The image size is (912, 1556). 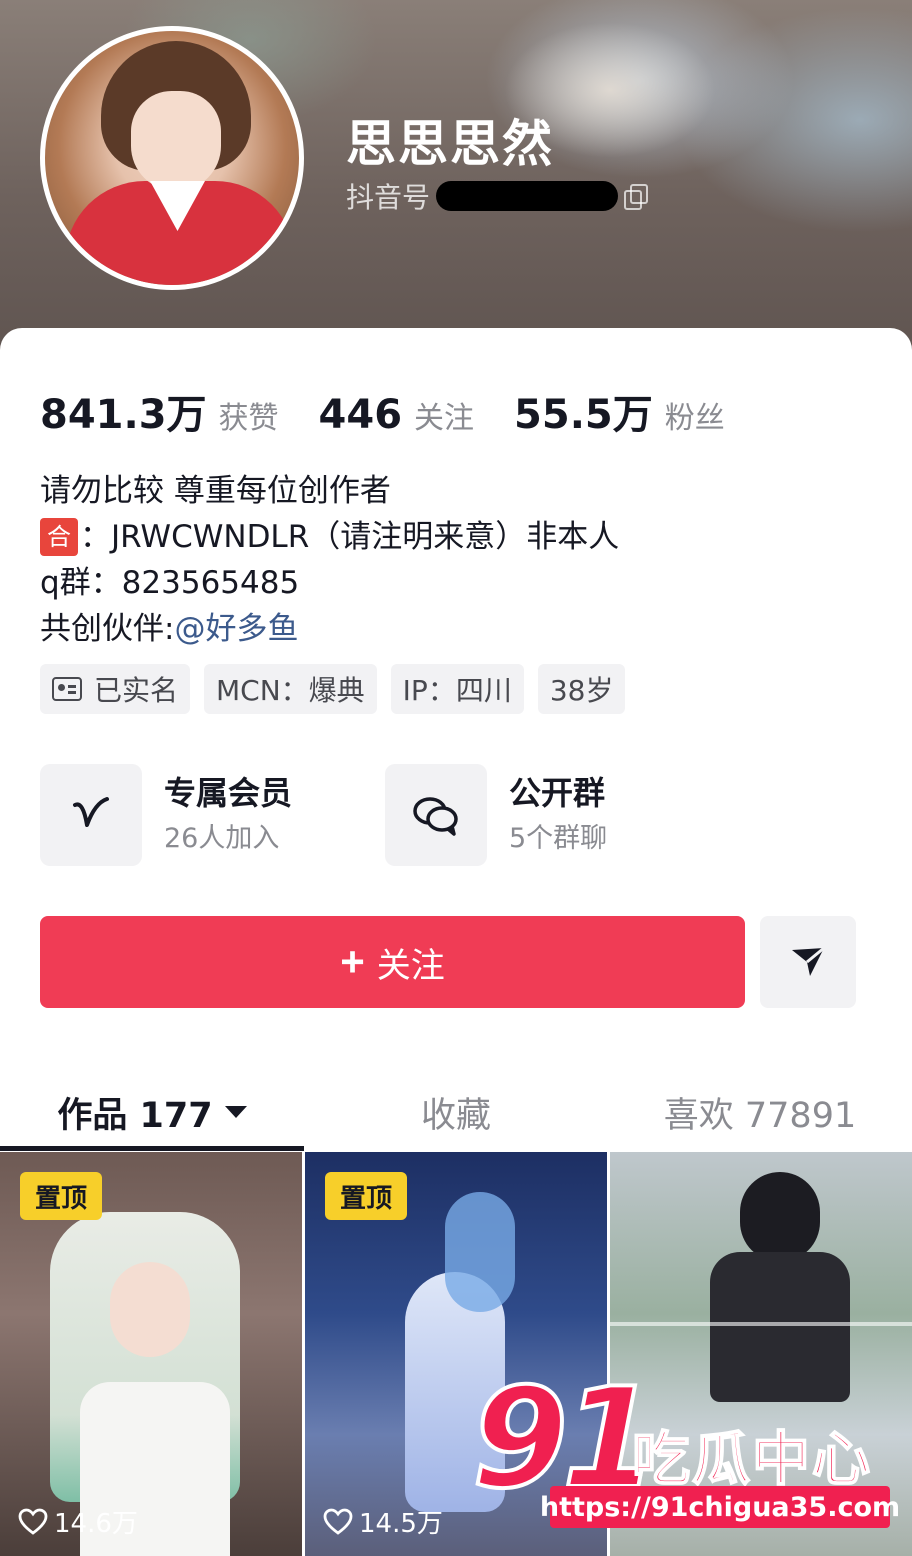 What do you see at coordinates (135, 1115) in the screenshot?
I see `tab-label: 作品 177` at bounding box center [135, 1115].